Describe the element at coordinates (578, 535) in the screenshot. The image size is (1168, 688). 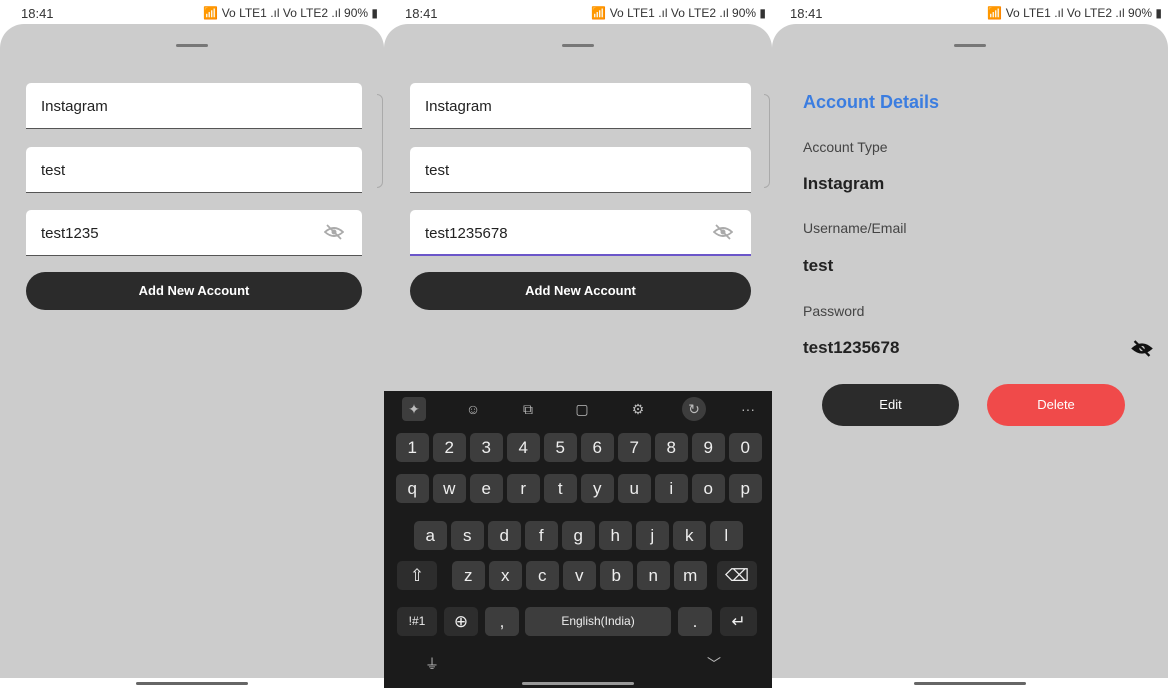
I see `key-g: g` at that location.